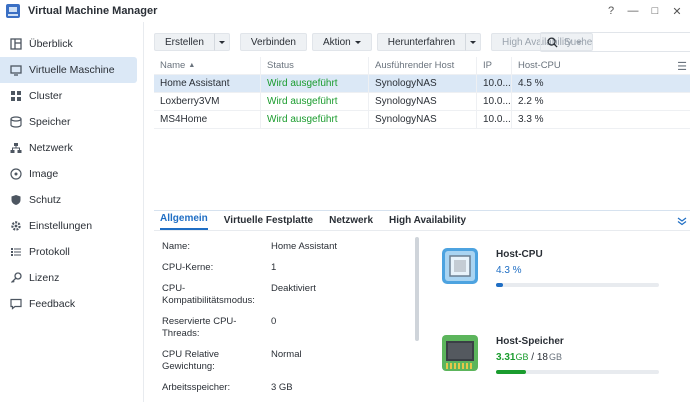 The width and height of the screenshot is (690, 402). I want to click on prop-memory: Arbeitsspeicher: 3 GB, so click(284, 388).